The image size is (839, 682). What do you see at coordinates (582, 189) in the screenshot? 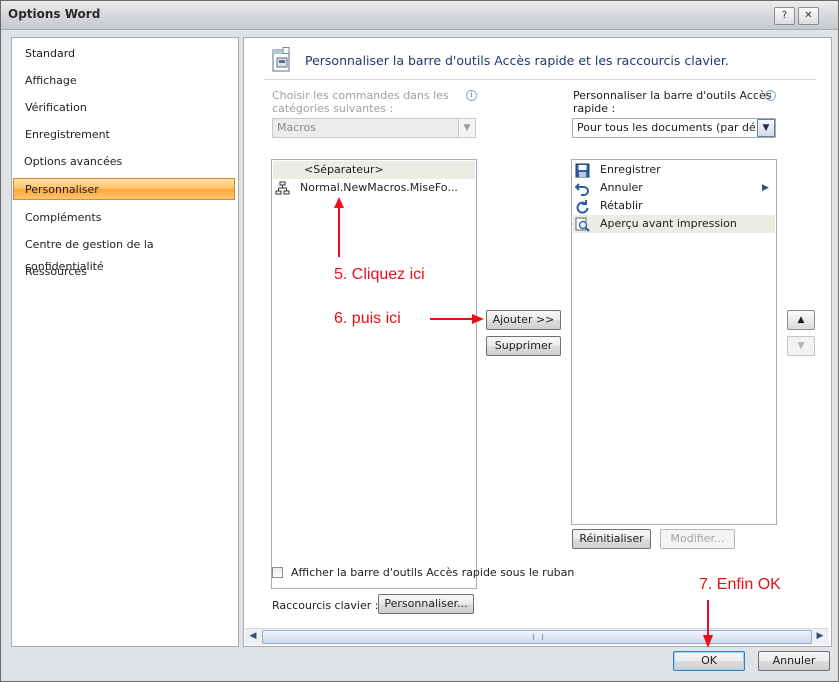
I see `undo-icon` at bounding box center [582, 189].